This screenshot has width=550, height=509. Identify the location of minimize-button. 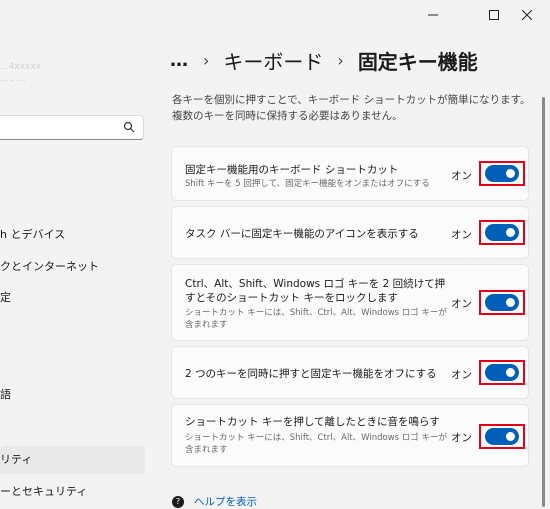
(433, 15).